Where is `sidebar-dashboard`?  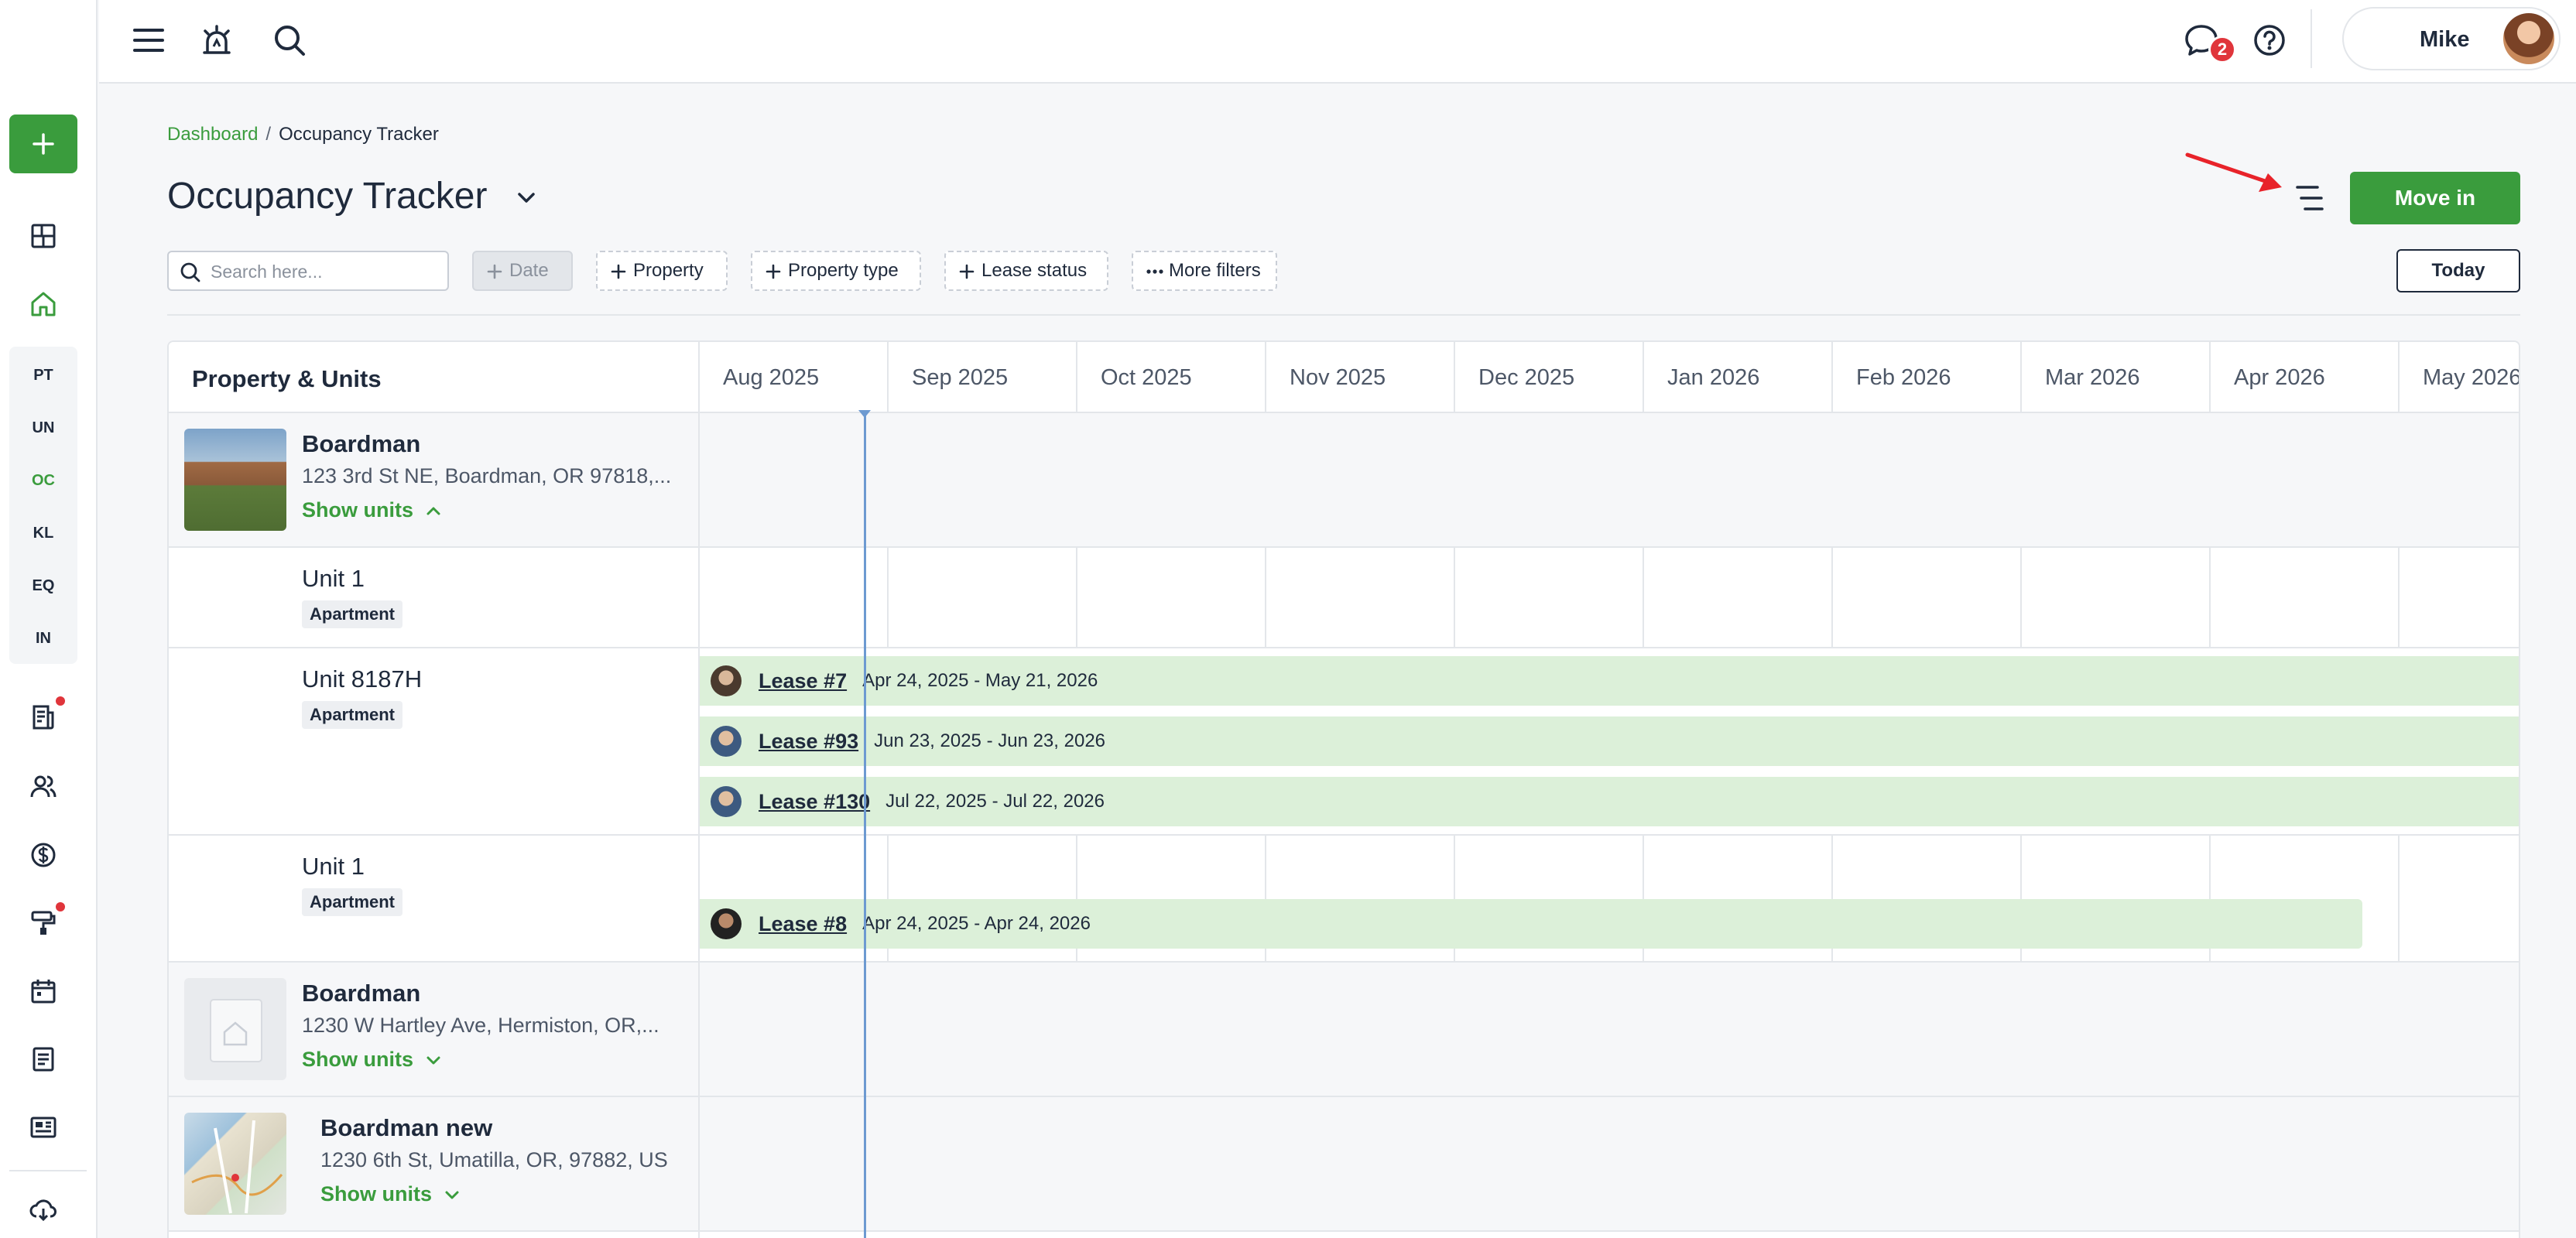 sidebar-dashboard is located at coordinates (43, 236).